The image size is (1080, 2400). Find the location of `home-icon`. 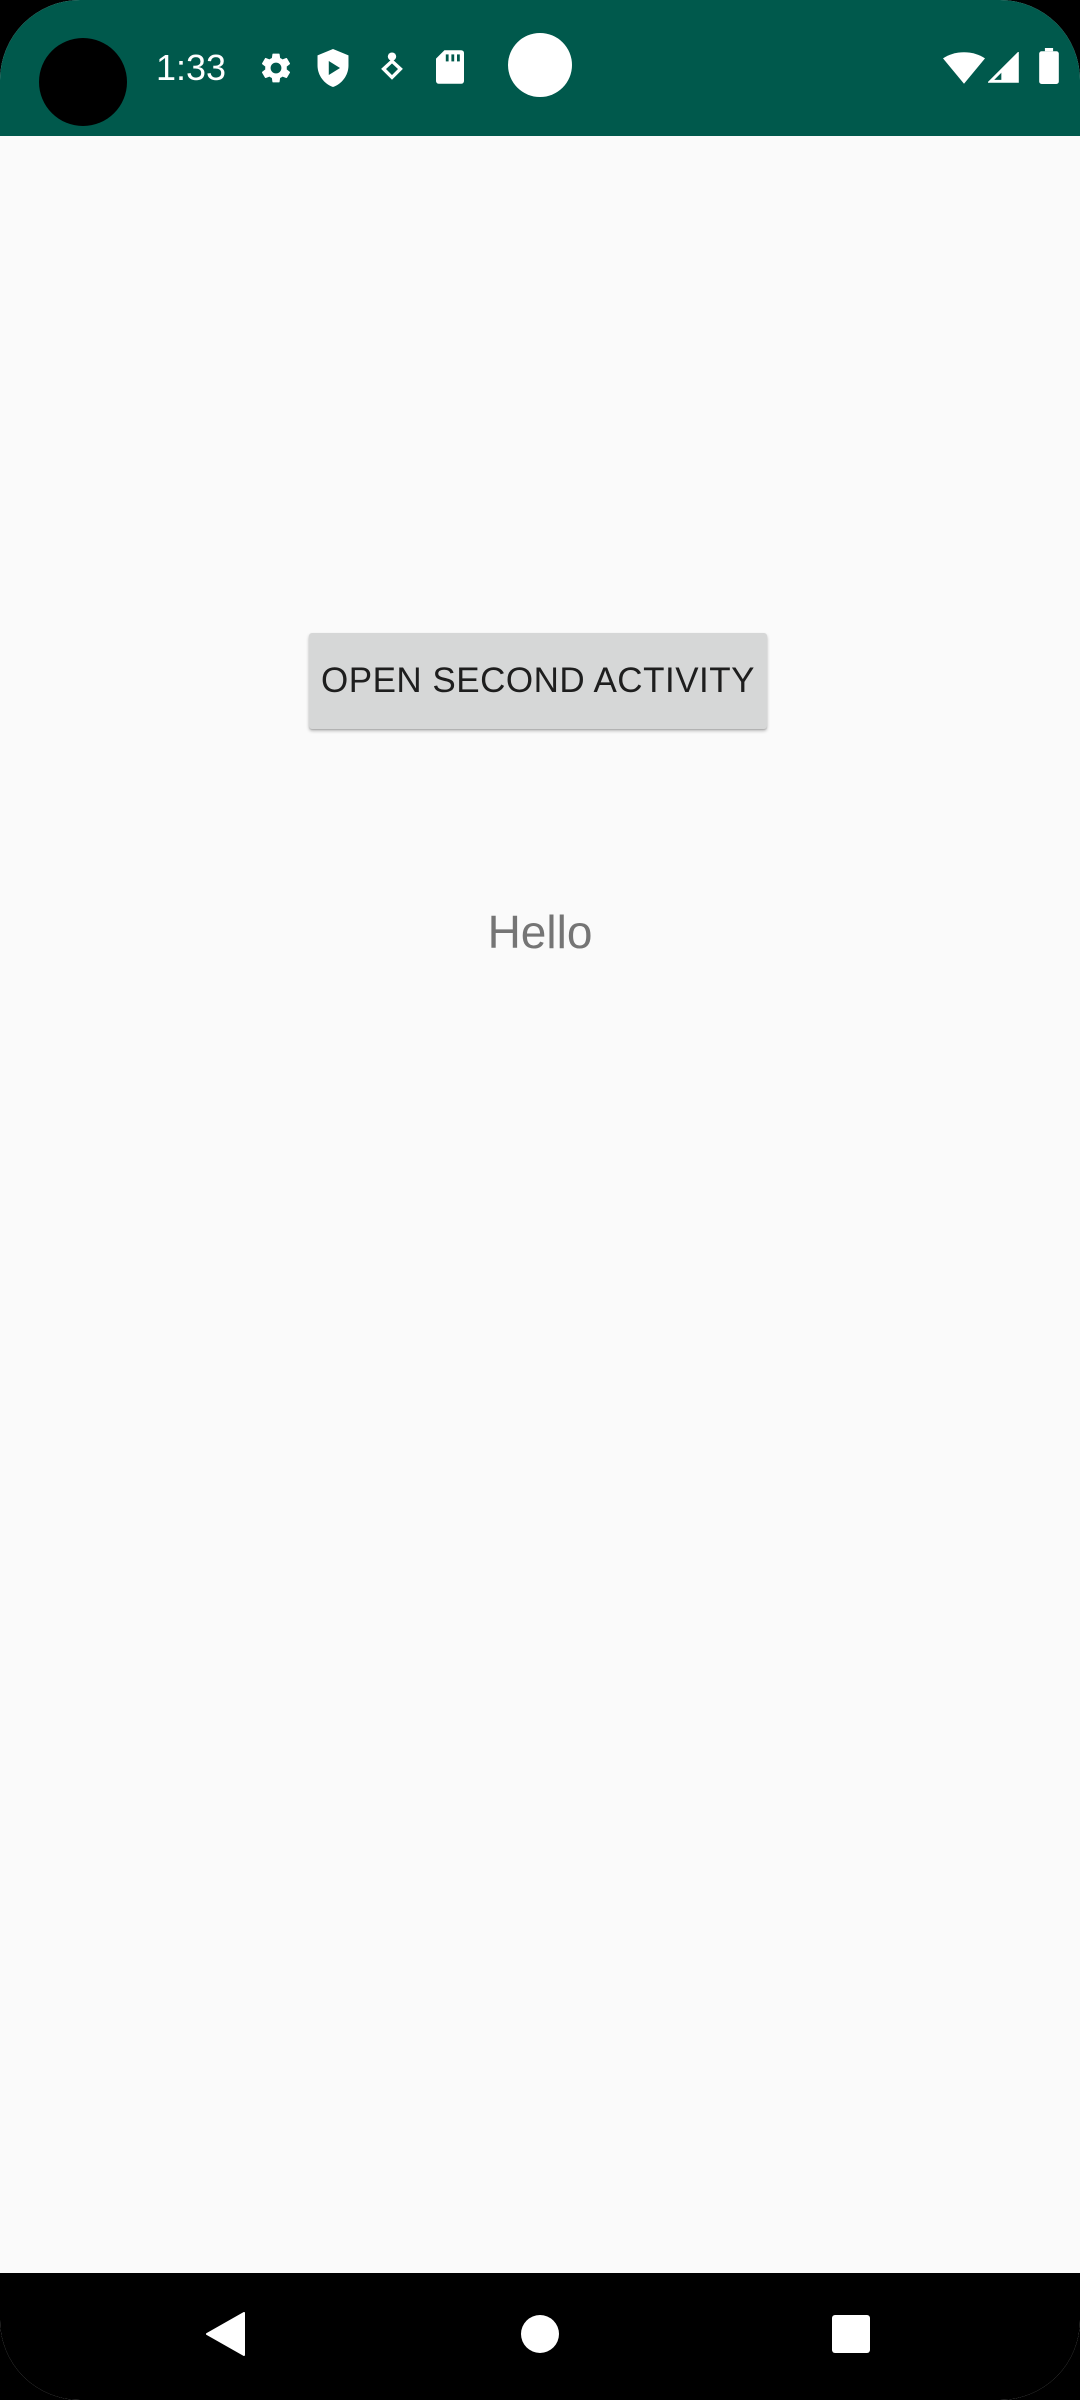

home-icon is located at coordinates (540, 2336).